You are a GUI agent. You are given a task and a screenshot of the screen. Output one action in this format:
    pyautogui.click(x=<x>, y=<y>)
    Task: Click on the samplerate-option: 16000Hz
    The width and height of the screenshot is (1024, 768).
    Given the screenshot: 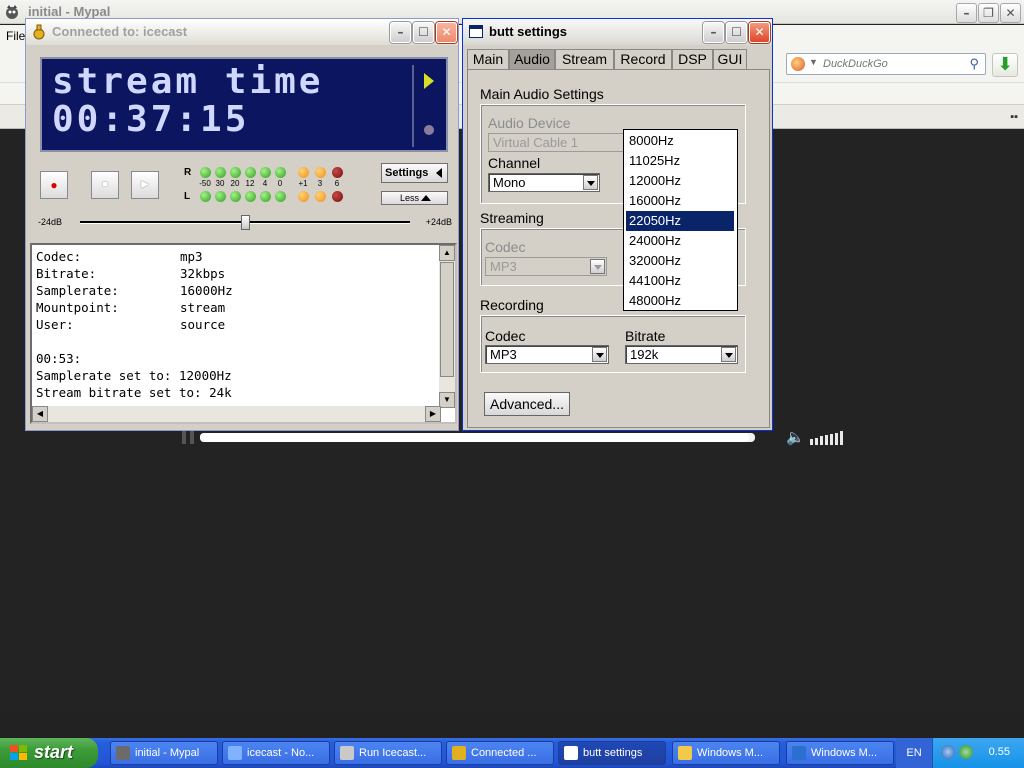 What is the action you would take?
    pyautogui.click(x=680, y=201)
    